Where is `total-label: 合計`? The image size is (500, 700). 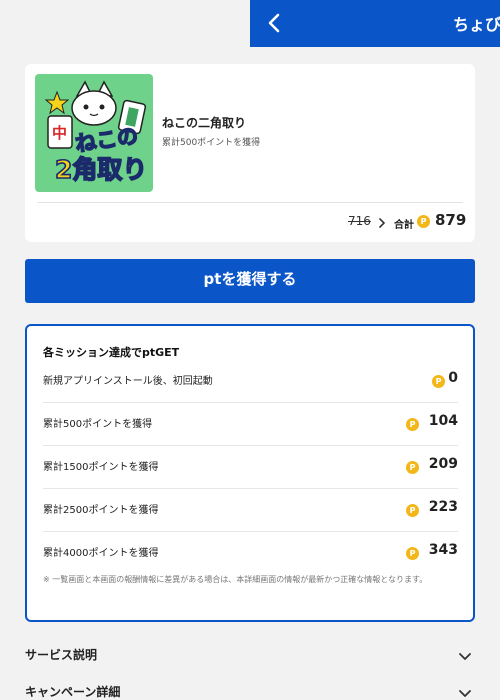 total-label: 合計 is located at coordinates (404, 225).